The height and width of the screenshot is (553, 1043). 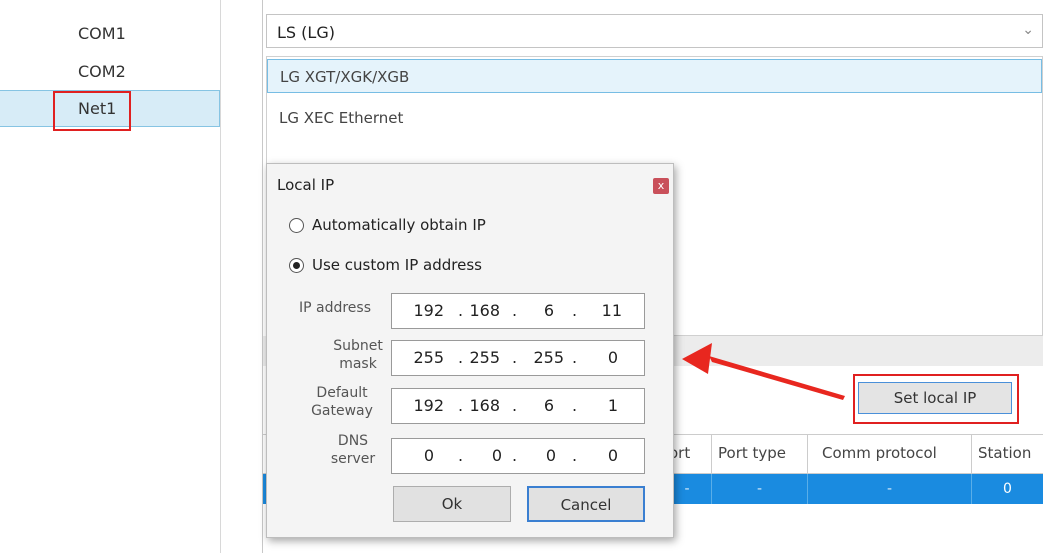 What do you see at coordinates (480, 405) in the screenshot?
I see `gw-octet-2: 168` at bounding box center [480, 405].